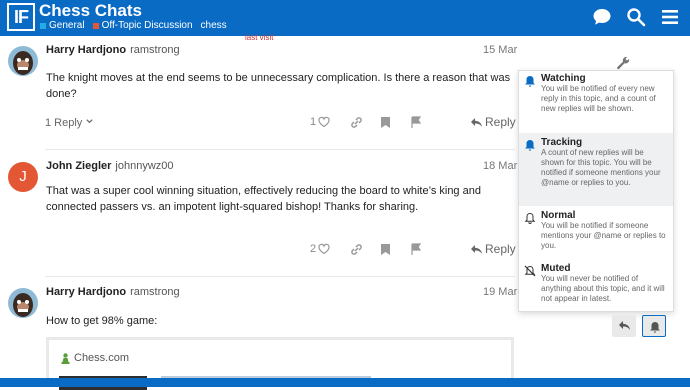 The height and width of the screenshot is (390, 690). Describe the element at coordinates (259, 37) in the screenshot. I see `last-visit-marker: last visit` at that location.